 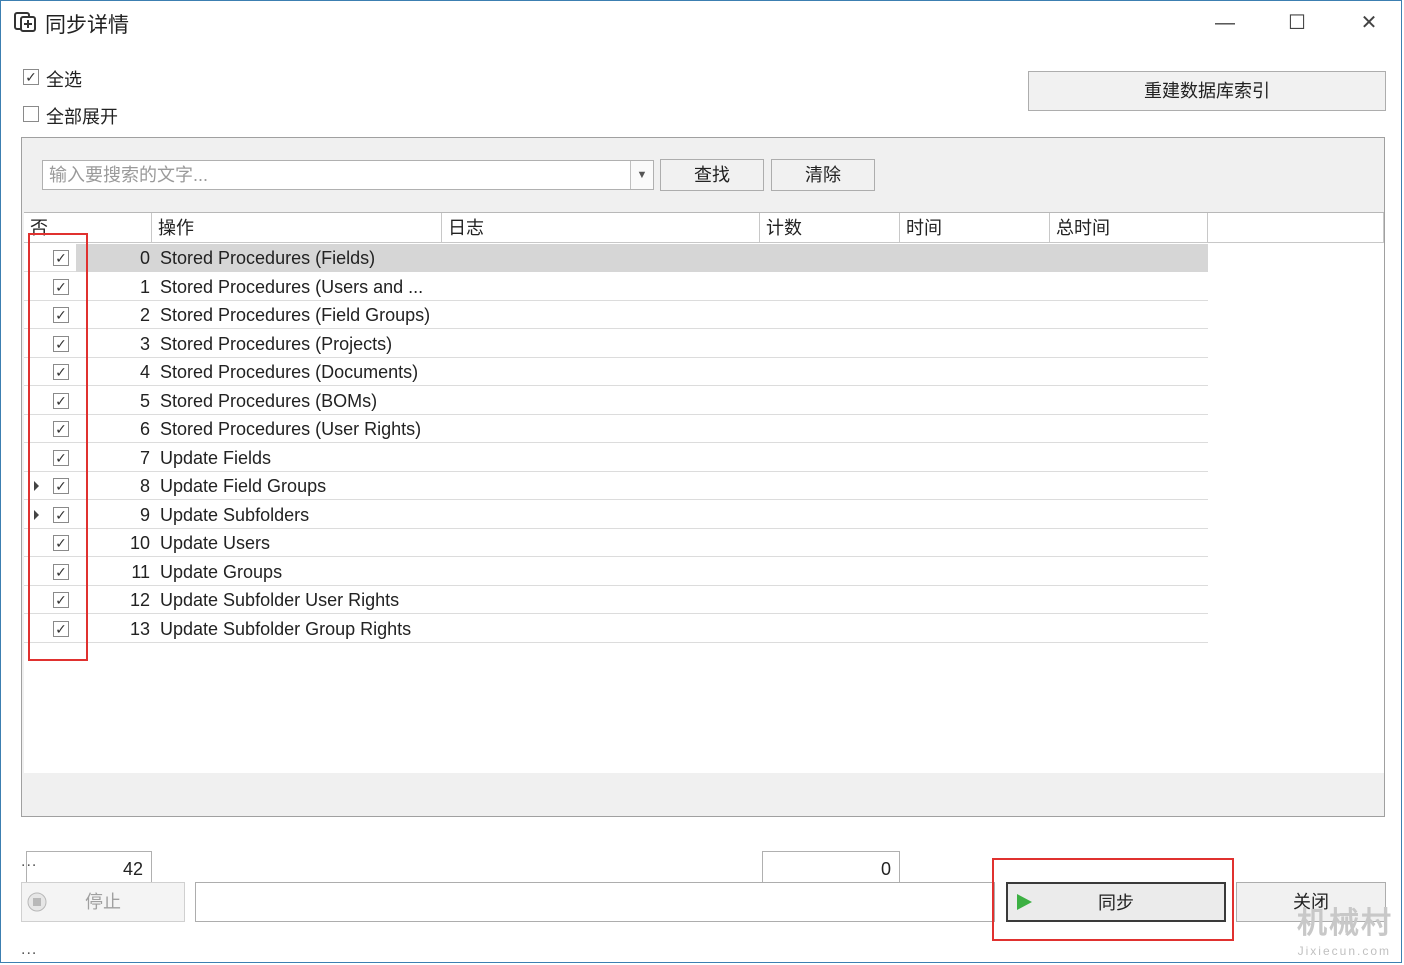 I want to click on row-number: 13, so click(x=139, y=628).